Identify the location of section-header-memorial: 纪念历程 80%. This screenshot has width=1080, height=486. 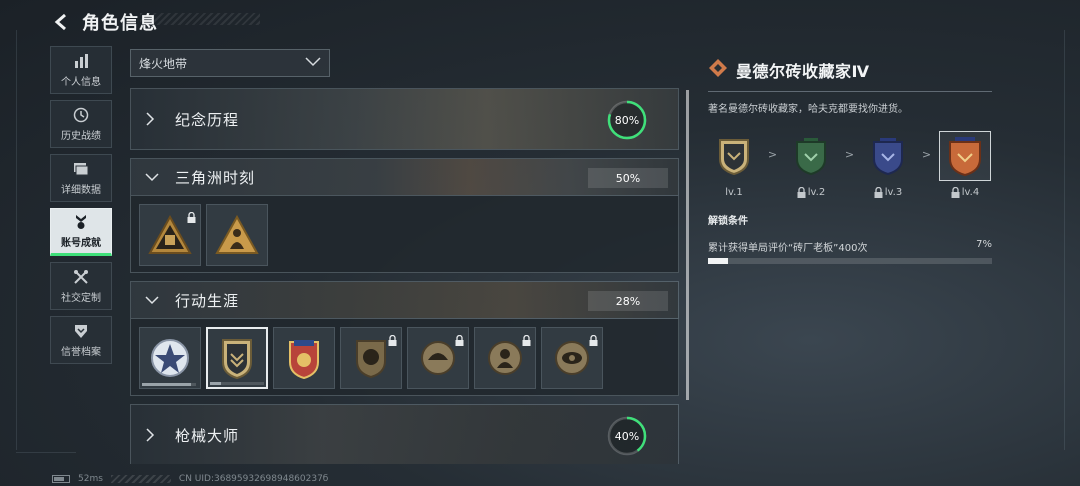
(404, 119).